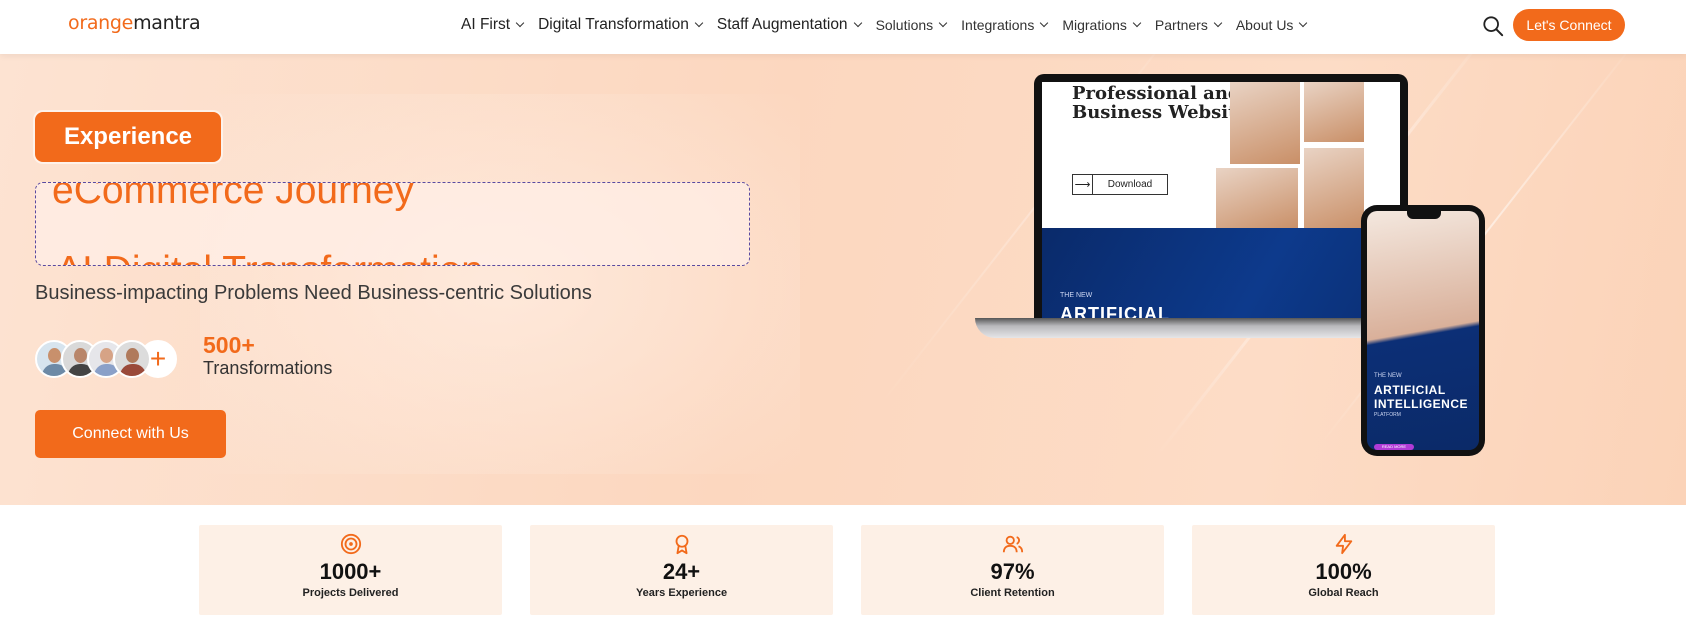  I want to click on nav-item-about-us: About Us, so click(1271, 25).